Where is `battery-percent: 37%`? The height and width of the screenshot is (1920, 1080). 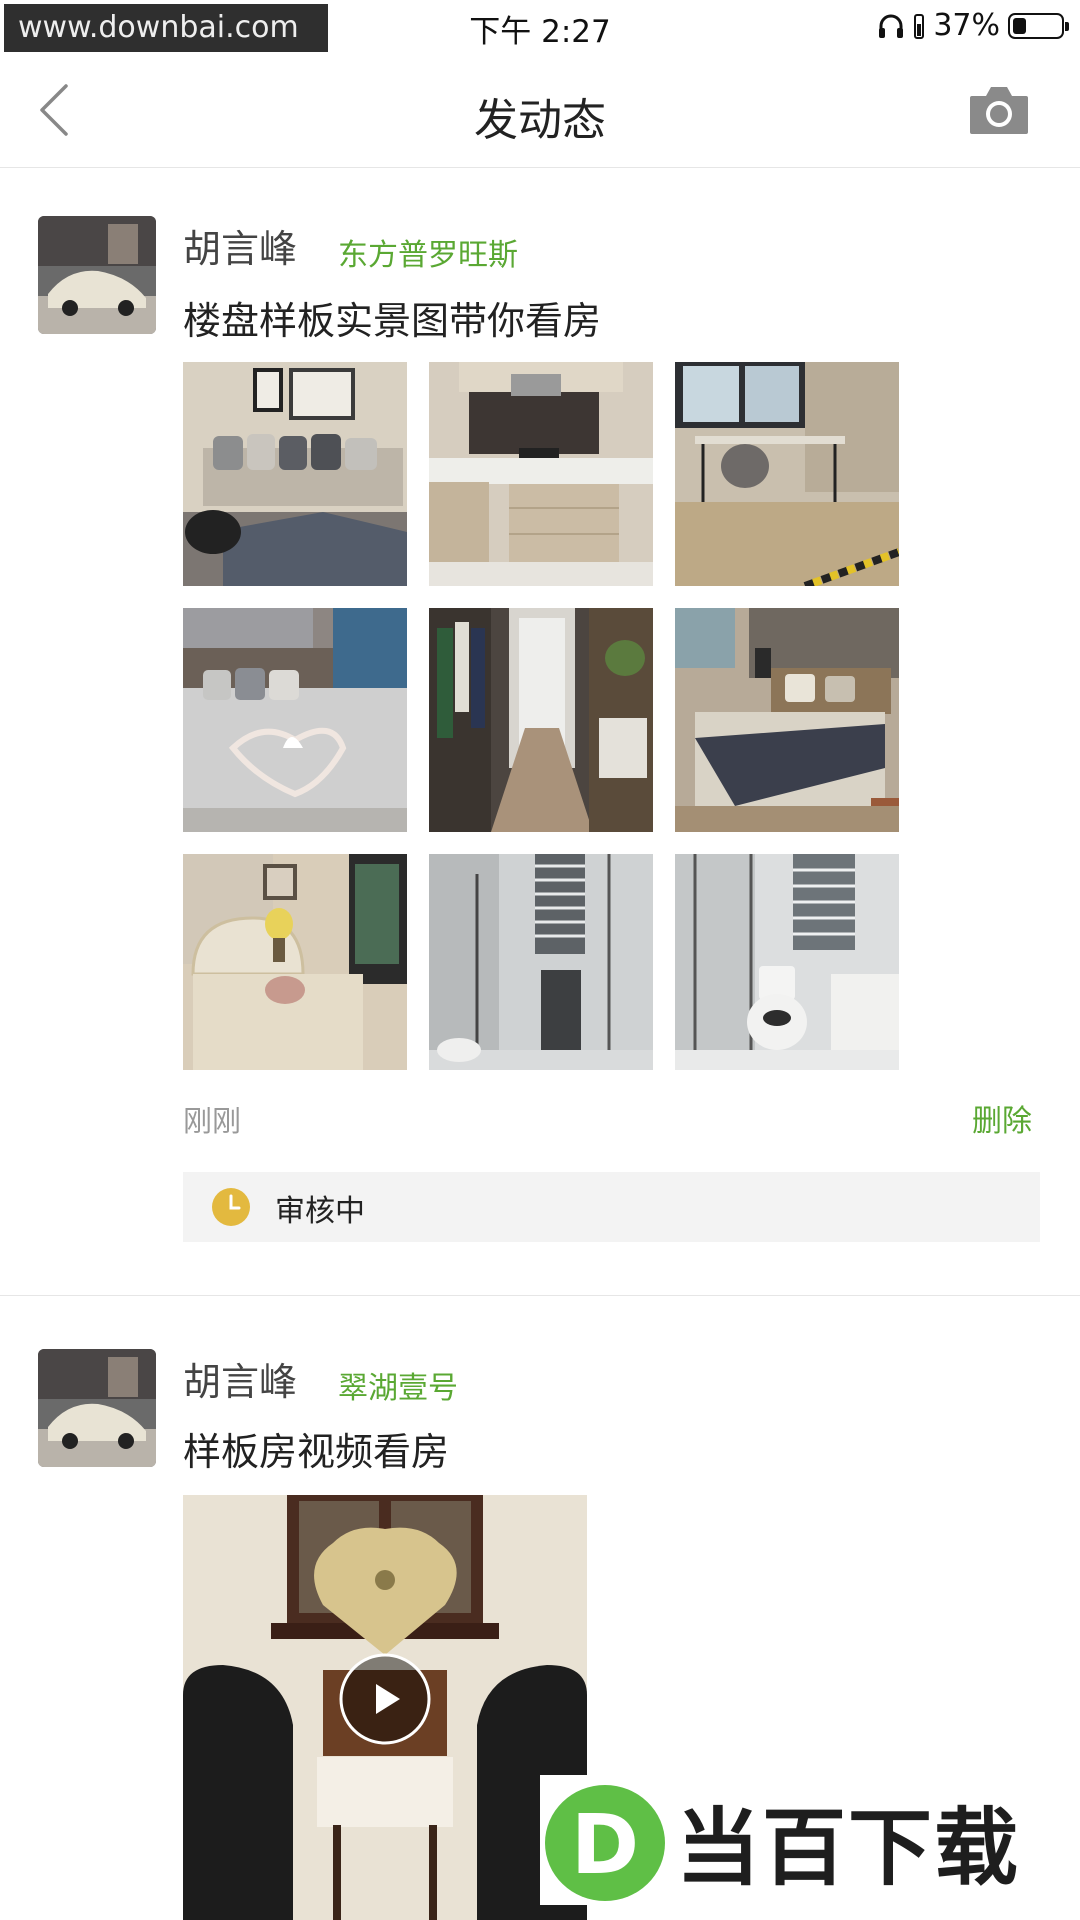 battery-percent: 37% is located at coordinates (966, 25).